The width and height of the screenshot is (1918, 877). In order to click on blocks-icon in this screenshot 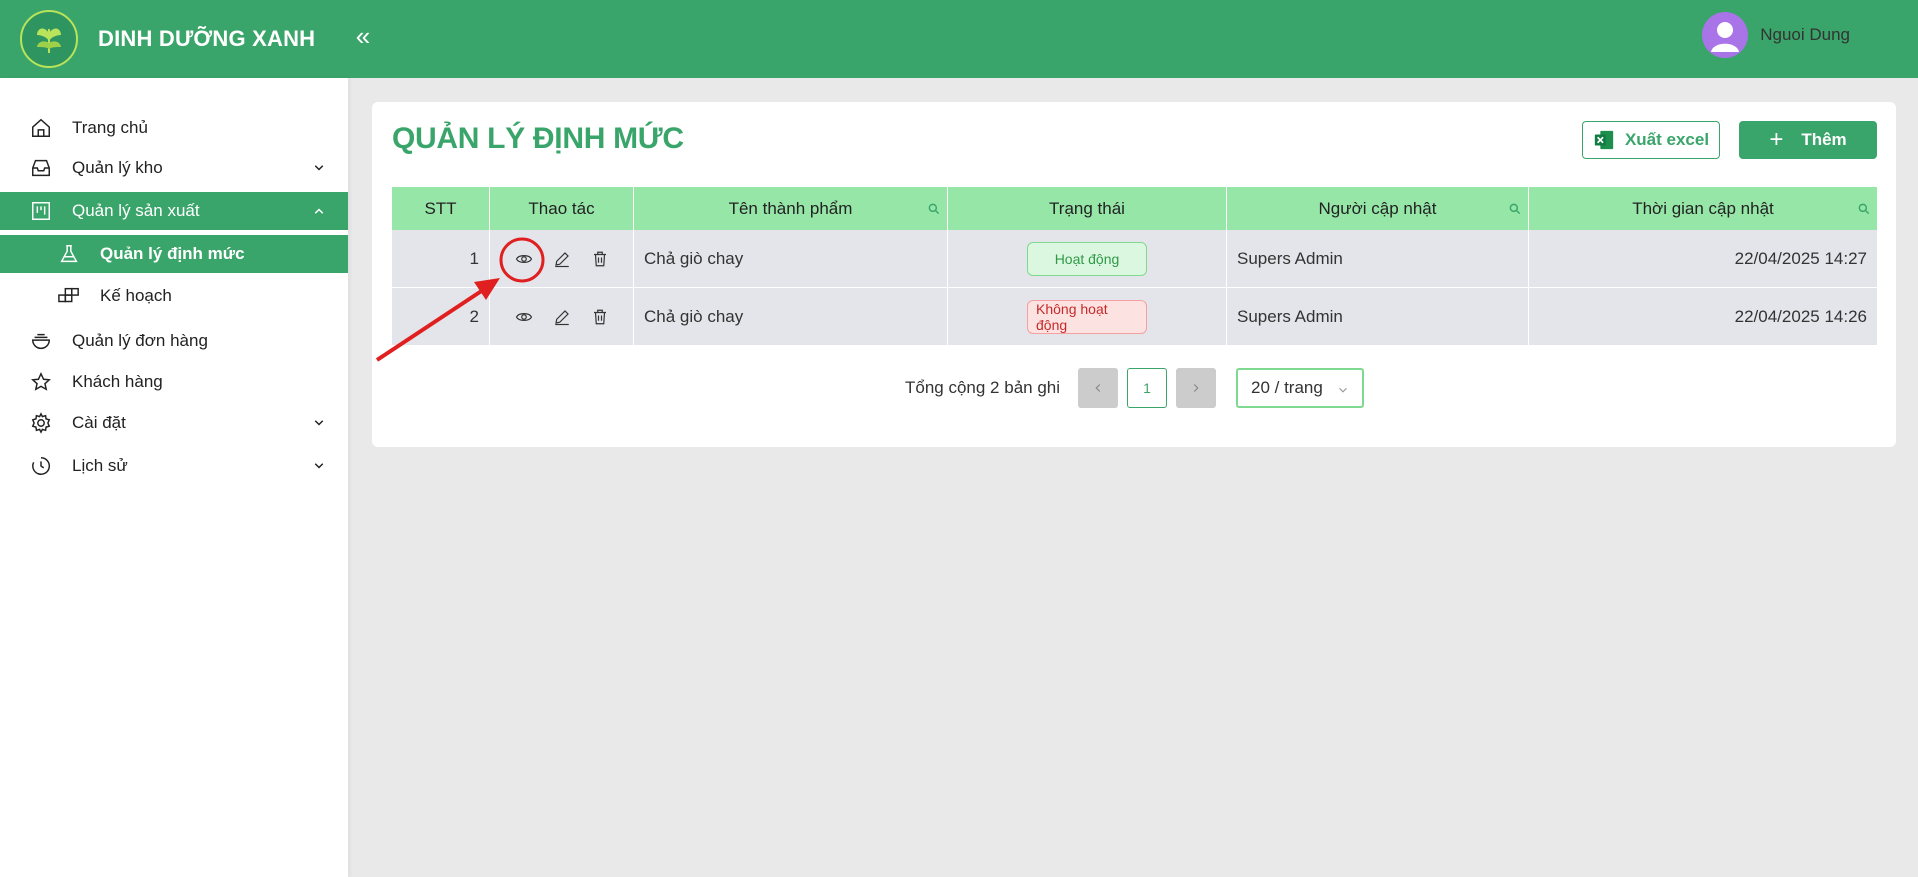, I will do `click(69, 296)`.